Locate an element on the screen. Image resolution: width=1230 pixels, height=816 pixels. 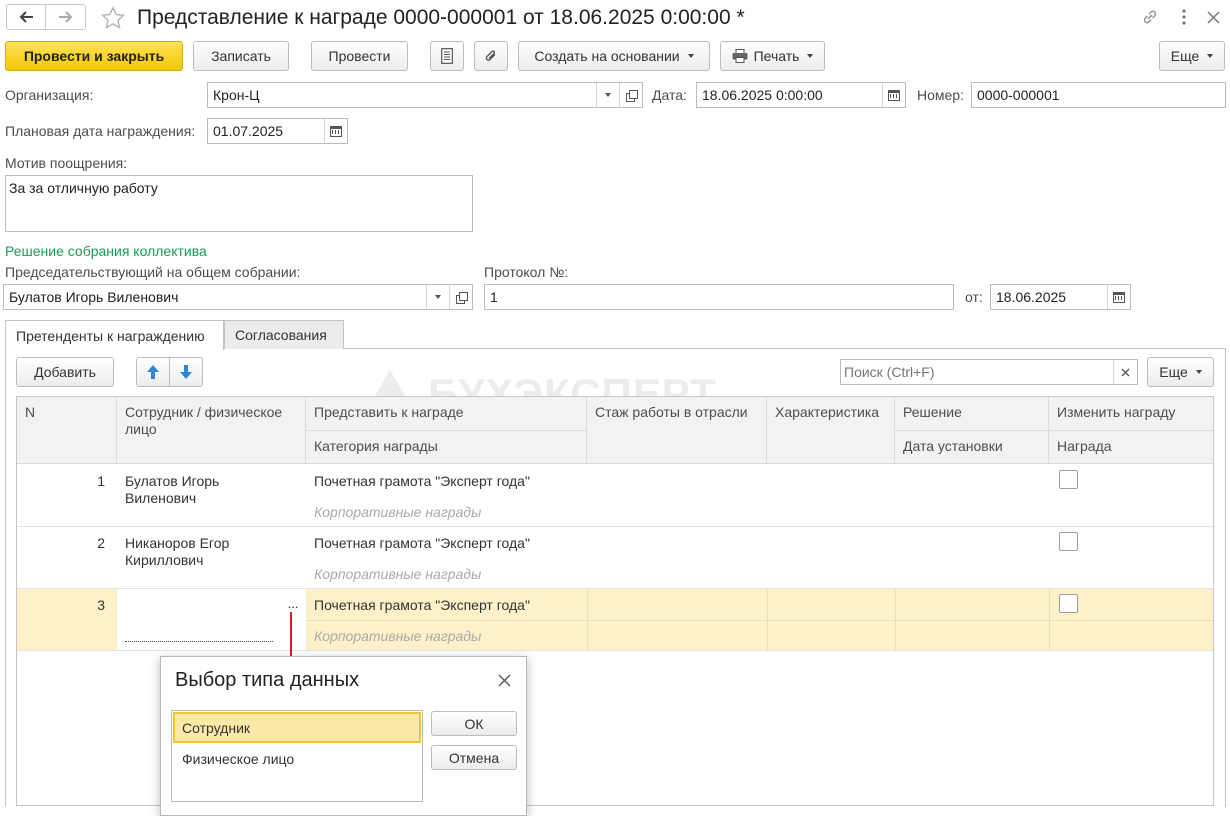
move-down-button is located at coordinates (186, 372).